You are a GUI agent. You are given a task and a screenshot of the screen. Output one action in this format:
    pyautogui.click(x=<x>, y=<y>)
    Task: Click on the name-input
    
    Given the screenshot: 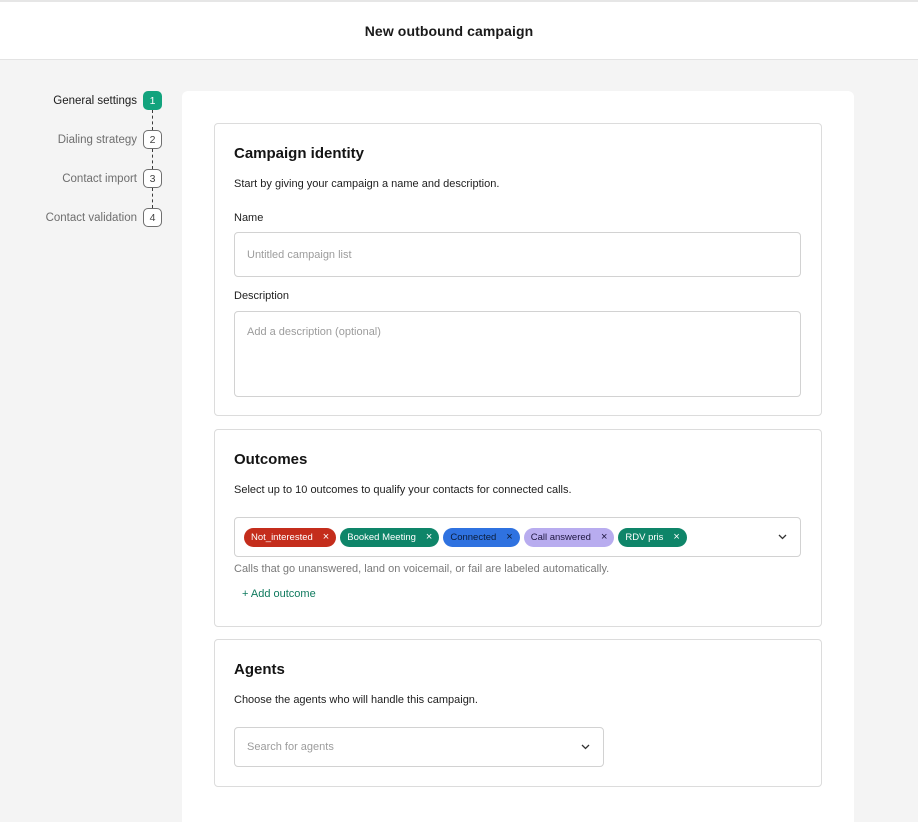 What is the action you would take?
    pyautogui.click(x=517, y=254)
    